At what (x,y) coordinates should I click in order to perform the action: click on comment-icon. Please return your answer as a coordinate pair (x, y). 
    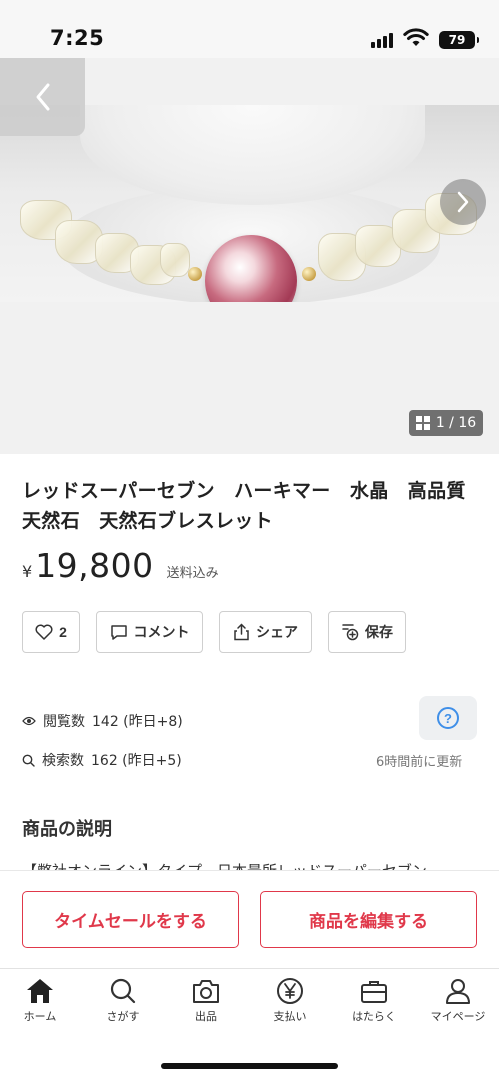
    Looking at the image, I should click on (118, 632).